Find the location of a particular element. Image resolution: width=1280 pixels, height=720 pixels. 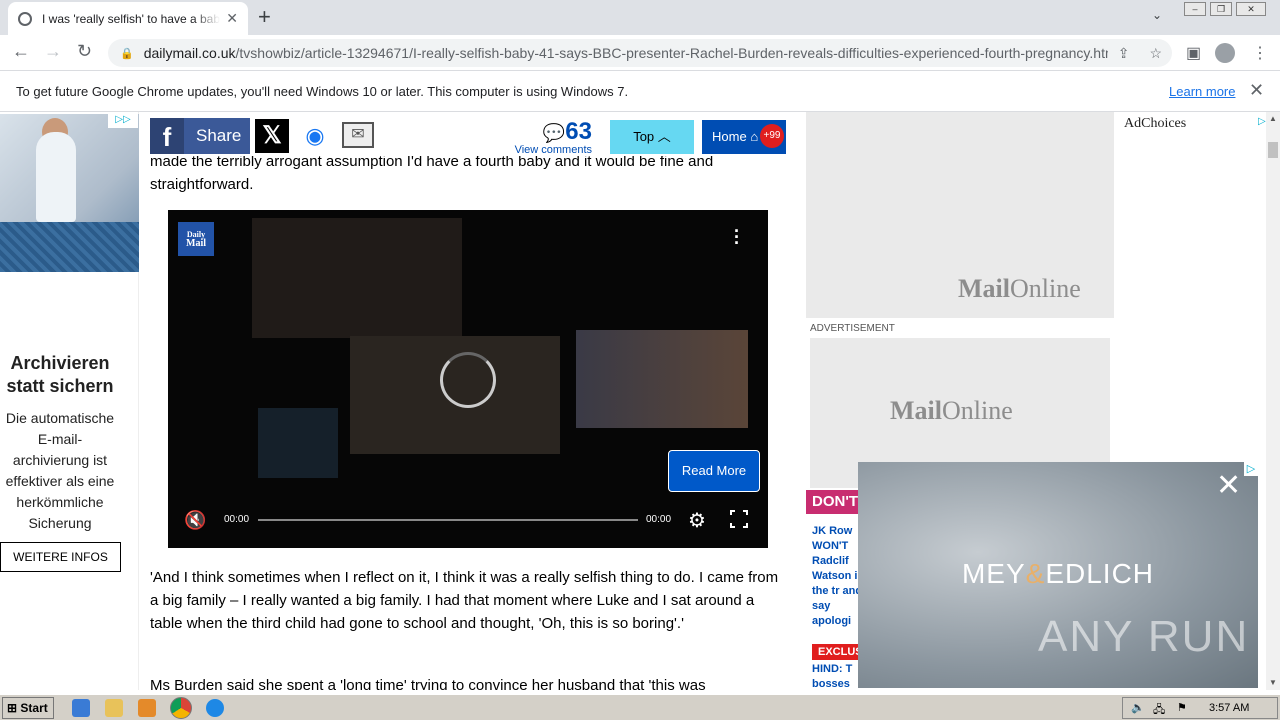

back-icon: ← is located at coordinates (21, 51).